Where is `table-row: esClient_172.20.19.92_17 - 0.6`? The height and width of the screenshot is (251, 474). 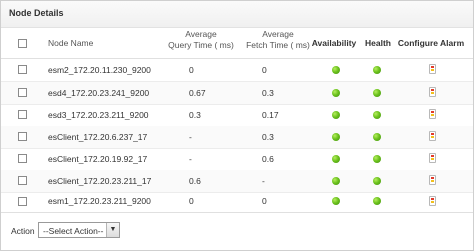 table-row: esClient_172.20.19.92_17 - 0.6 is located at coordinates (237, 159).